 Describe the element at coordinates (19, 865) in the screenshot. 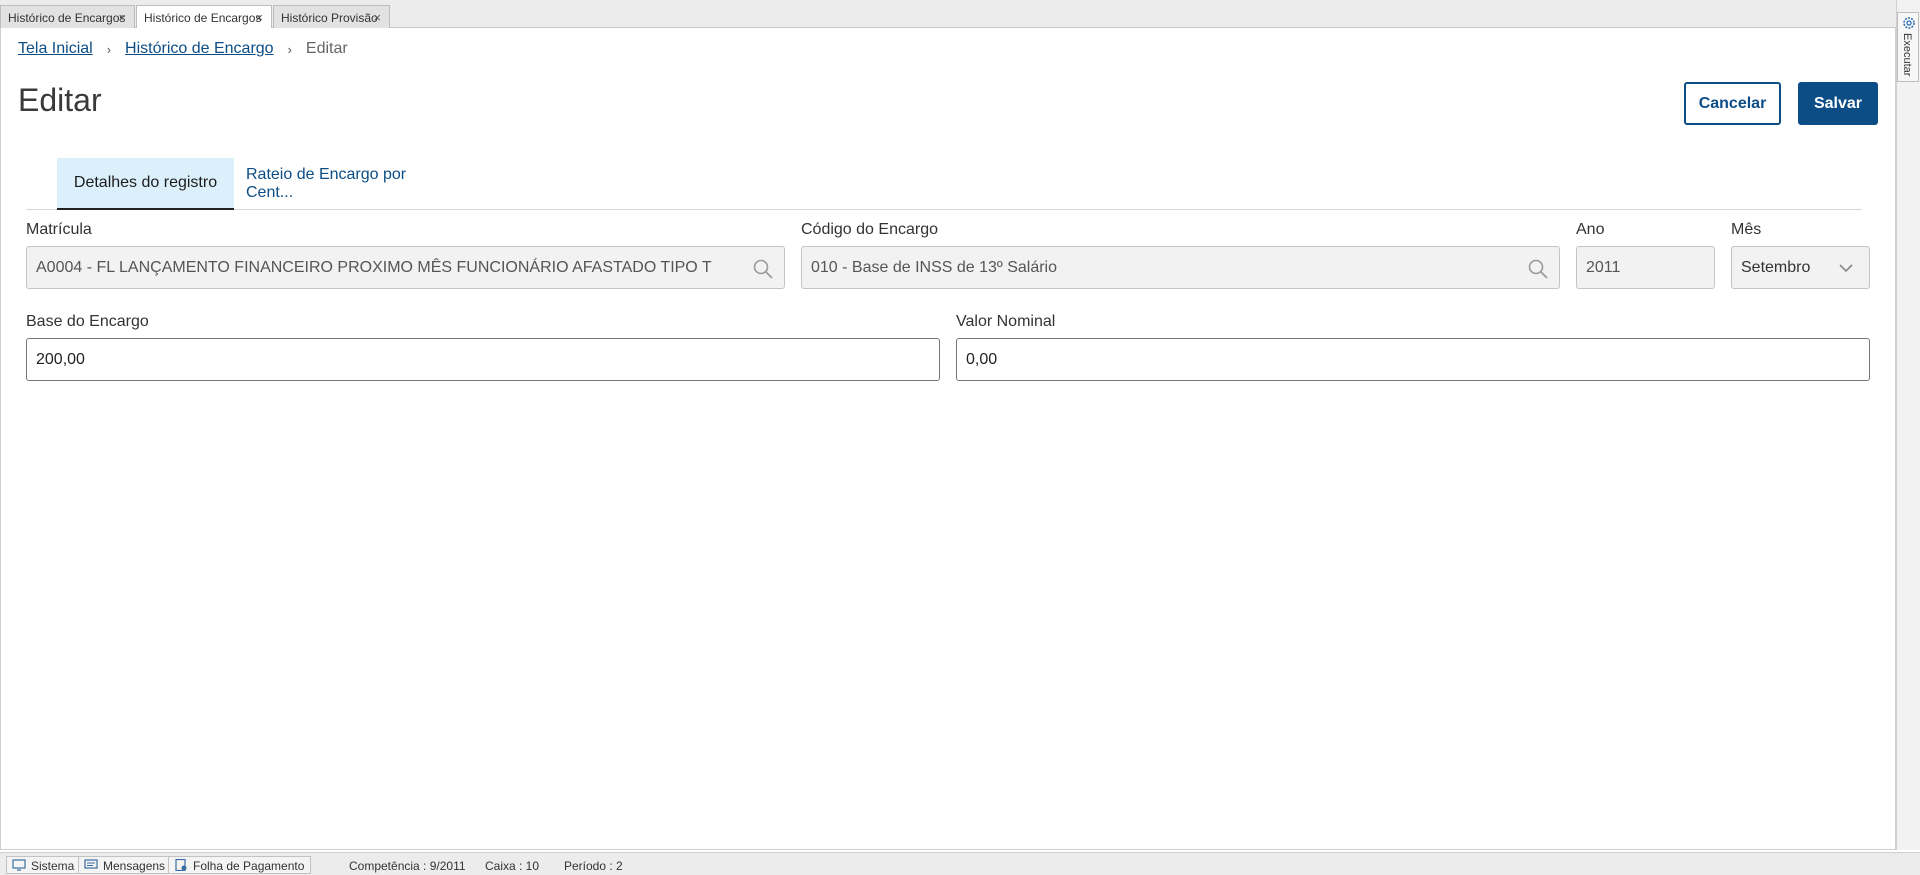

I see `monitor-icon` at that location.